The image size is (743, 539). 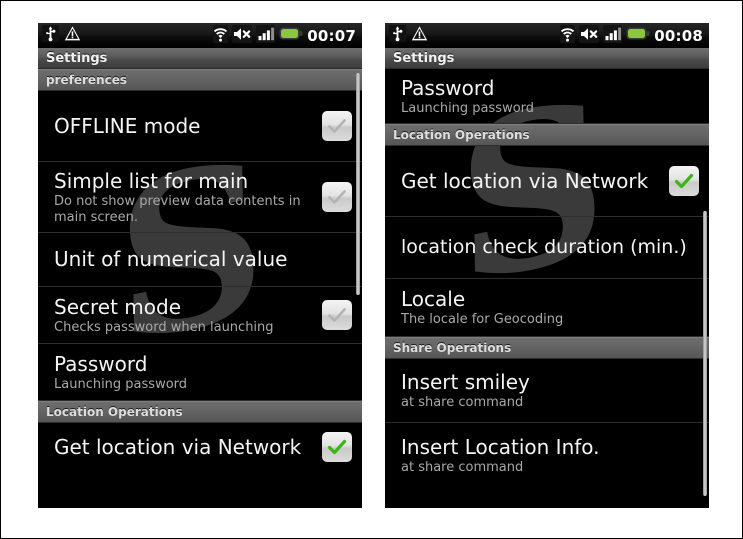 I want to click on scrollbar-right, so click(x=705, y=353).